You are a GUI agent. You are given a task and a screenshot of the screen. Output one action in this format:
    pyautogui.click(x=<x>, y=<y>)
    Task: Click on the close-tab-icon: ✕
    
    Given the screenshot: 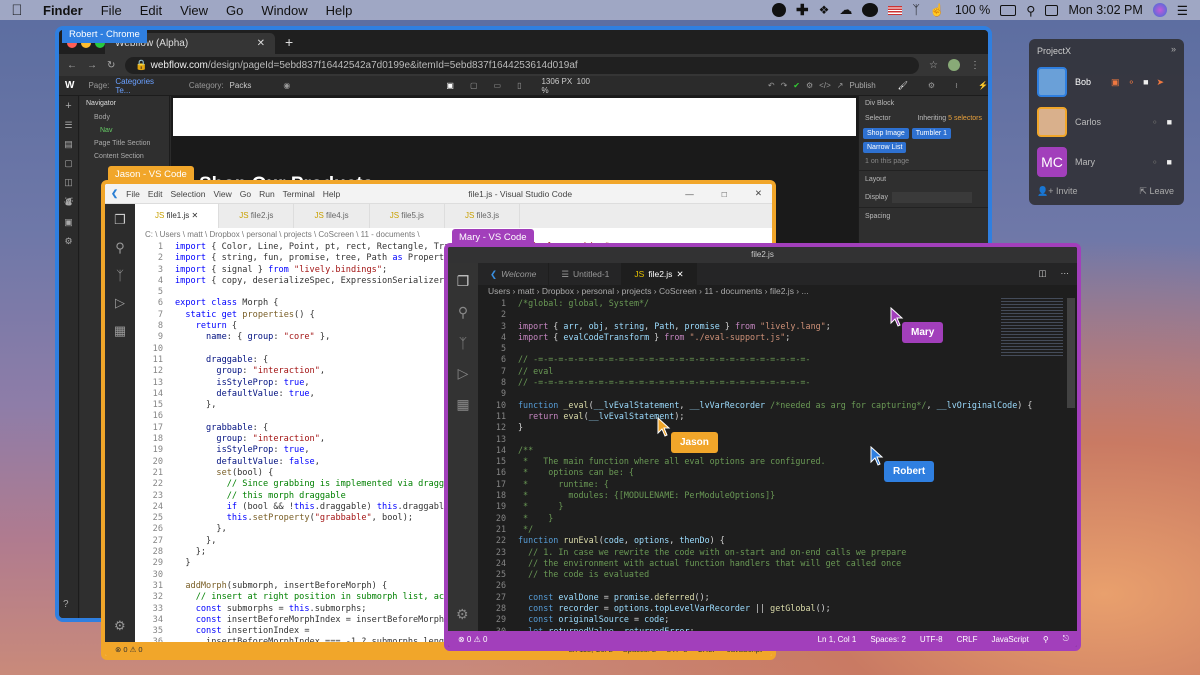 What is the action you would take?
    pyautogui.click(x=261, y=43)
    